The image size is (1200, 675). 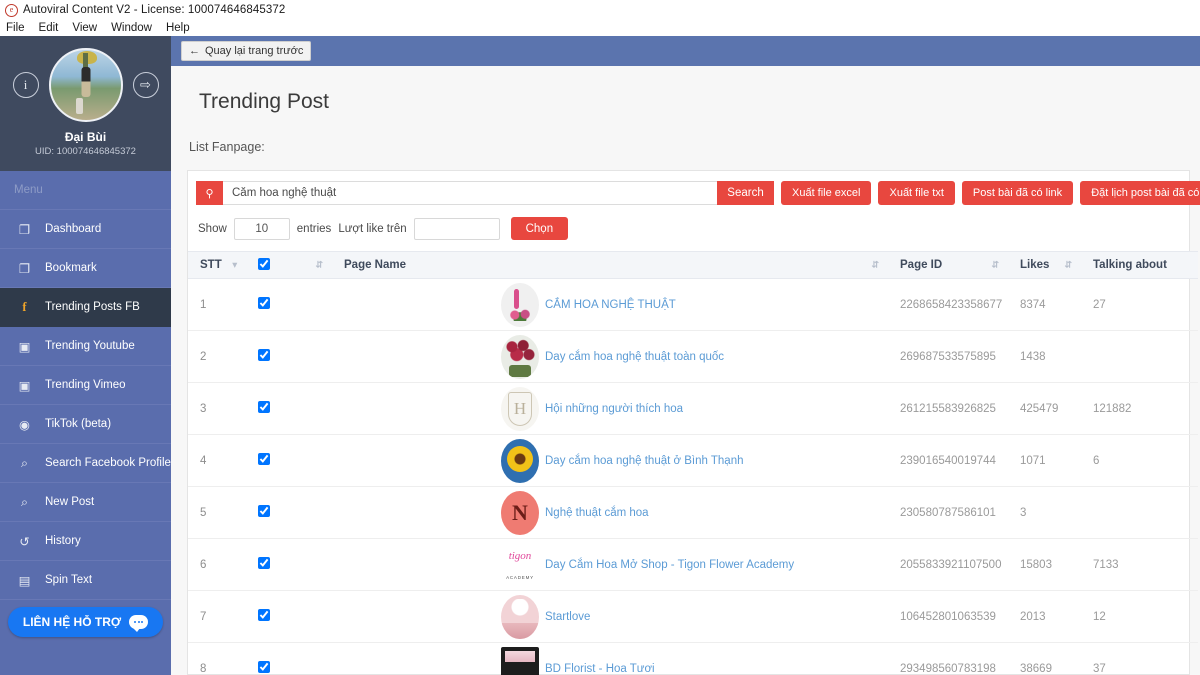 I want to click on entries-count-input, so click(x=261, y=228).